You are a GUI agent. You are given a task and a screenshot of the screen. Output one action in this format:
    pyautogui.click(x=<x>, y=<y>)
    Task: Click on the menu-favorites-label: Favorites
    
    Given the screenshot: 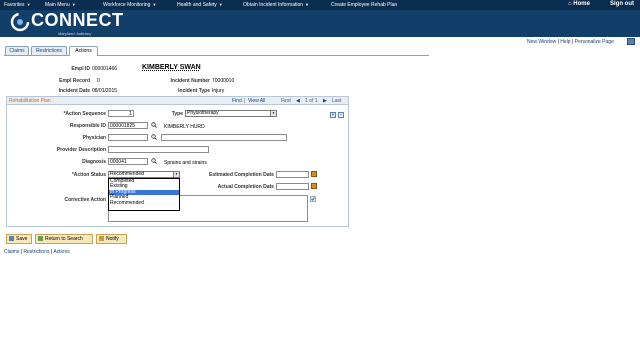 What is the action you would take?
    pyautogui.click(x=14, y=5)
    